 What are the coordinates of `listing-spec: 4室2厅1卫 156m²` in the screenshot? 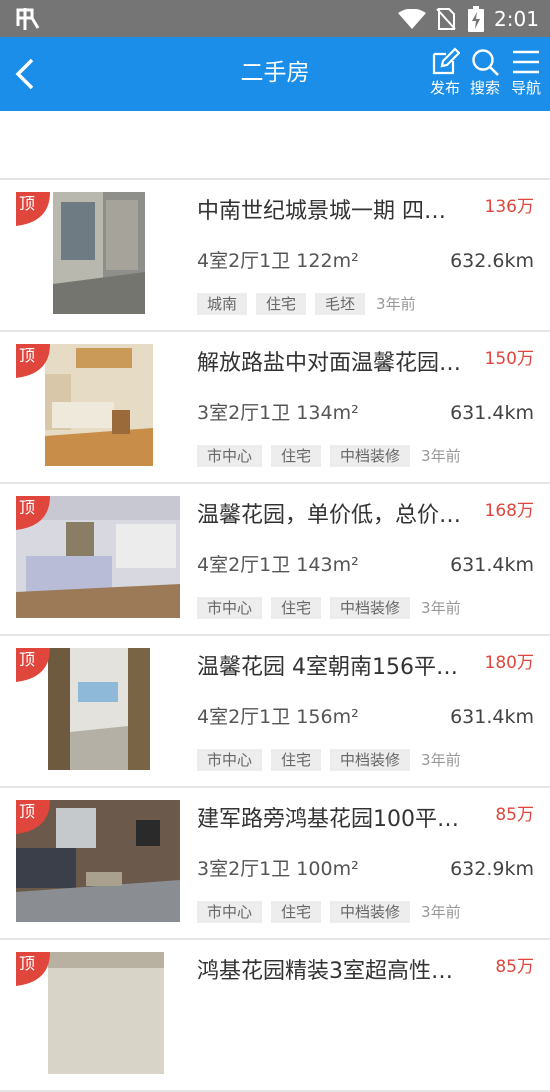 It's located at (278, 717).